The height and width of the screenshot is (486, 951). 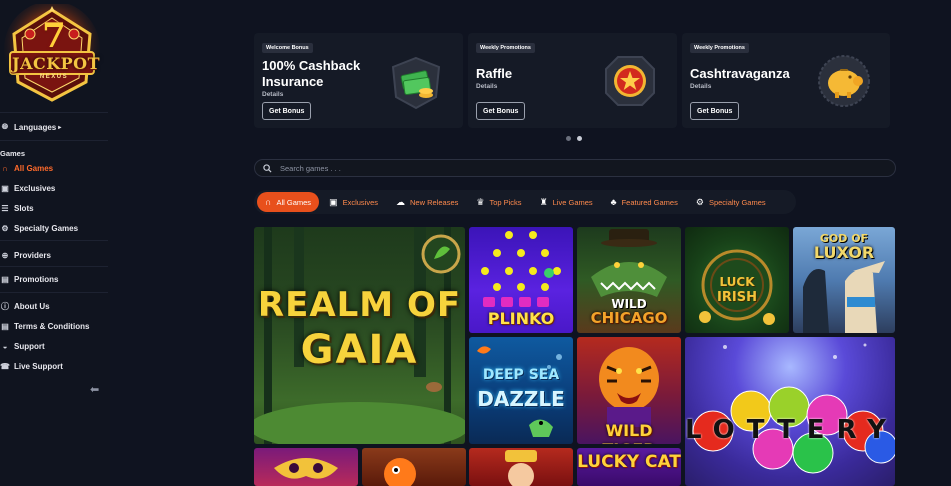 I want to click on sidebar-item-label: Slots, so click(x=24, y=208).